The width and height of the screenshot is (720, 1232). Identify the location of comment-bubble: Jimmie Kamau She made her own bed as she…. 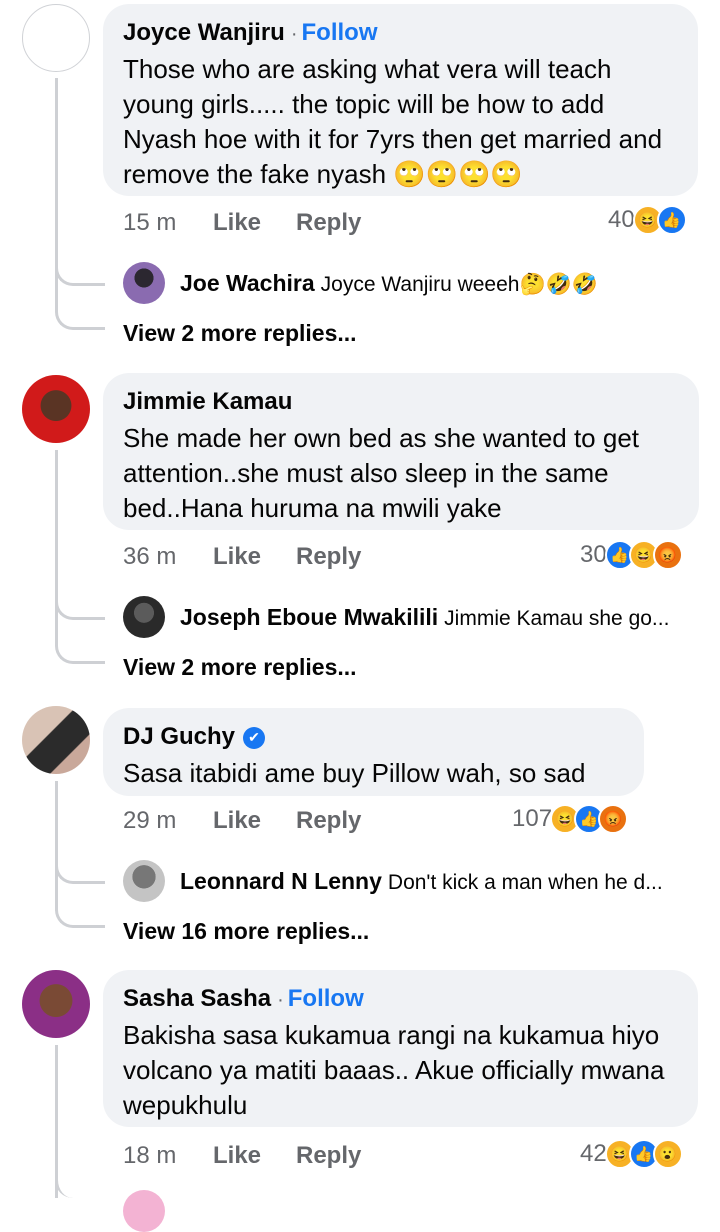
(401, 451).